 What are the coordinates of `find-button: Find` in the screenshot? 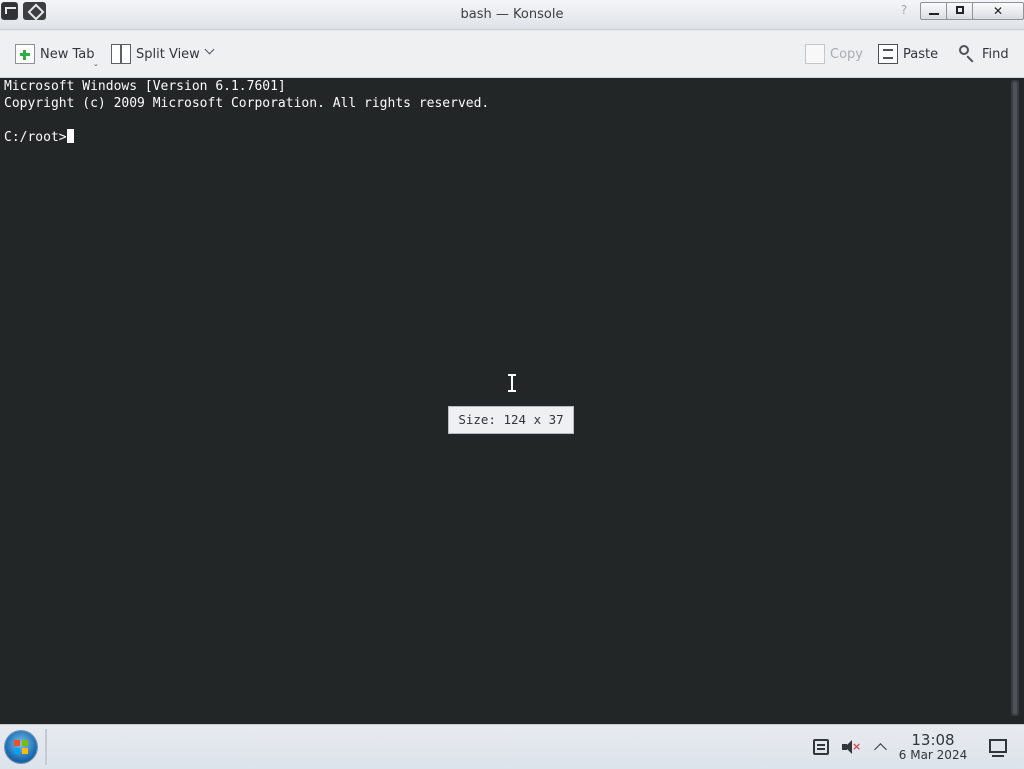 It's located at (983, 54).